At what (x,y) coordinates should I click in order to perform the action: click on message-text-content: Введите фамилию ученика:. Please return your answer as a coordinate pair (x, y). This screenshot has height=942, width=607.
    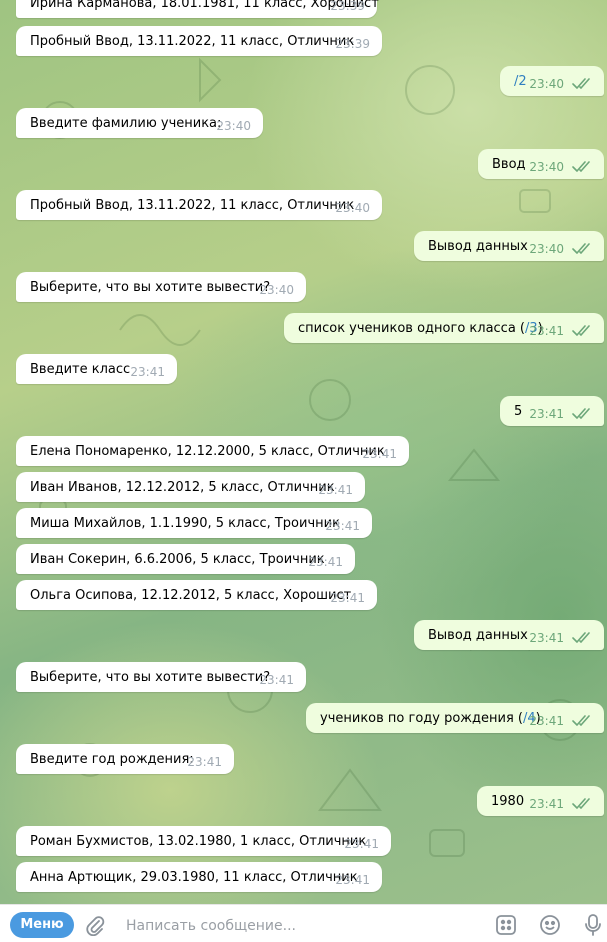
    Looking at the image, I should click on (126, 123).